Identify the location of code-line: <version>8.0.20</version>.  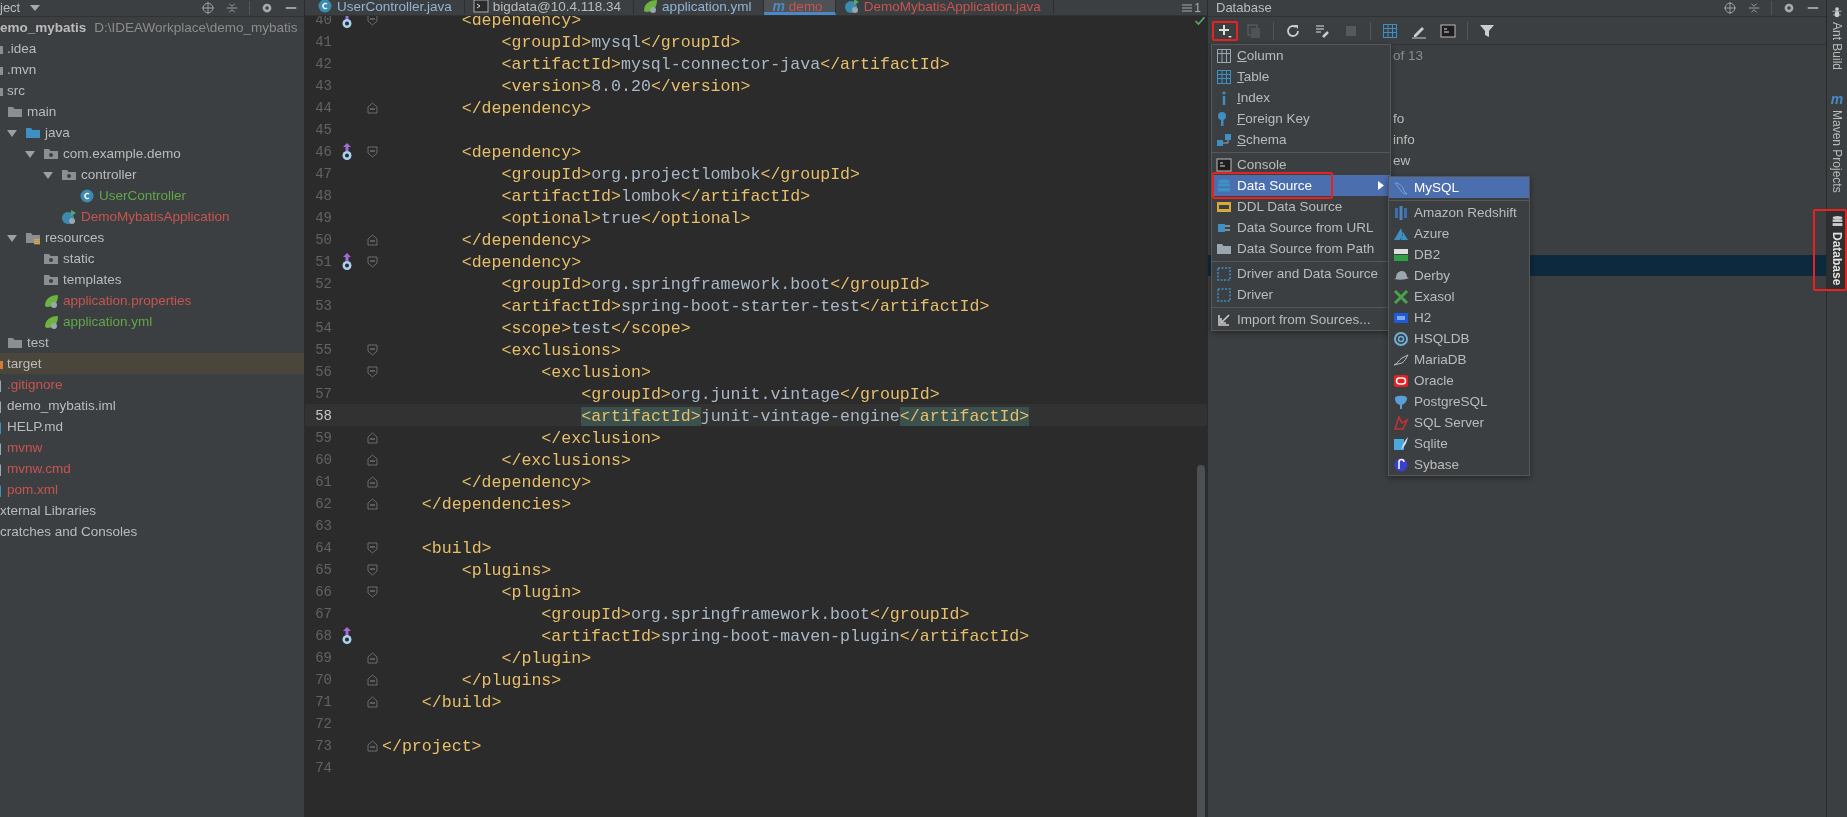
(626, 86).